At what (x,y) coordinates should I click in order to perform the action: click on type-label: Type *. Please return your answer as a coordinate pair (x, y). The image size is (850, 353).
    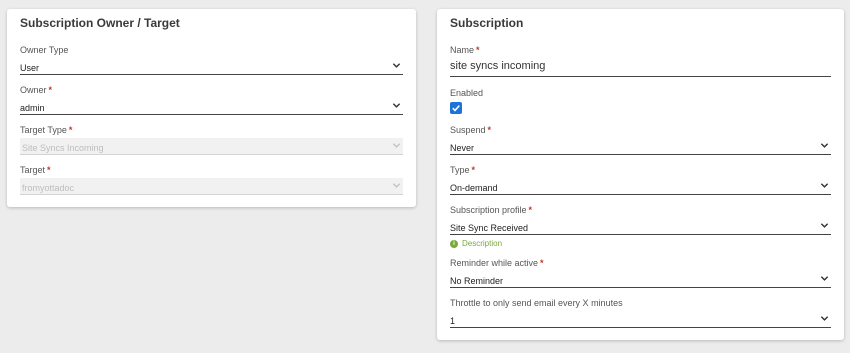
    Looking at the image, I should click on (463, 170).